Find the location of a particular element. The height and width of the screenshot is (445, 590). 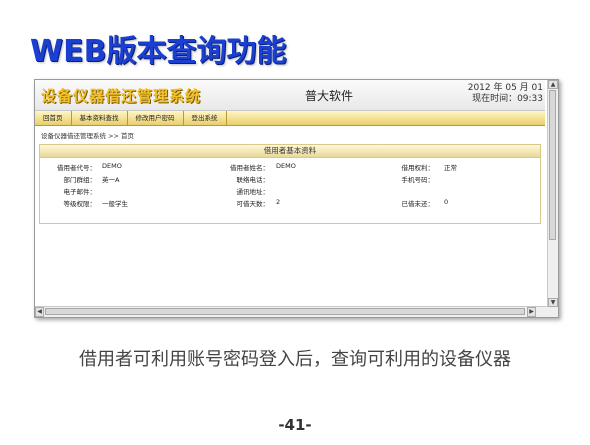

address-label: 通讯地址： is located at coordinates (253, 192).